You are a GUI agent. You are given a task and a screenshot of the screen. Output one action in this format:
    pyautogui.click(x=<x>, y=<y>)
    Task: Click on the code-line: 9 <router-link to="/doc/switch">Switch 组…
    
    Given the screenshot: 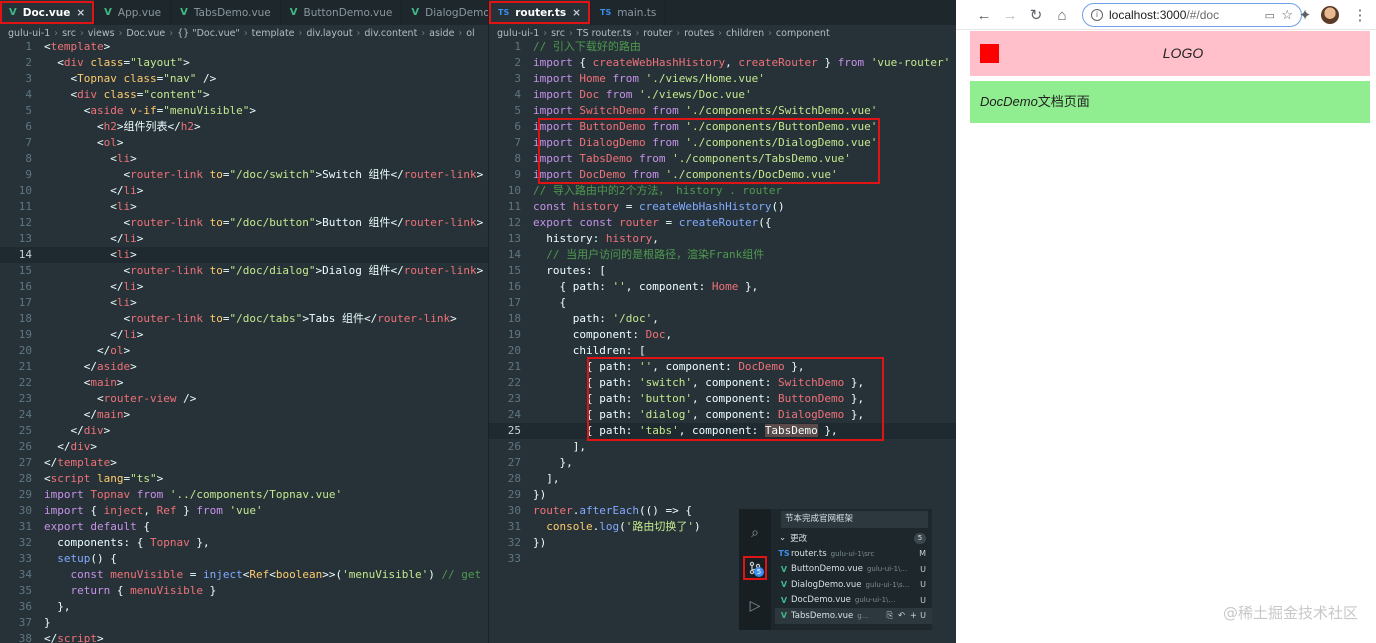 What is the action you would take?
    pyautogui.click(x=244, y=175)
    